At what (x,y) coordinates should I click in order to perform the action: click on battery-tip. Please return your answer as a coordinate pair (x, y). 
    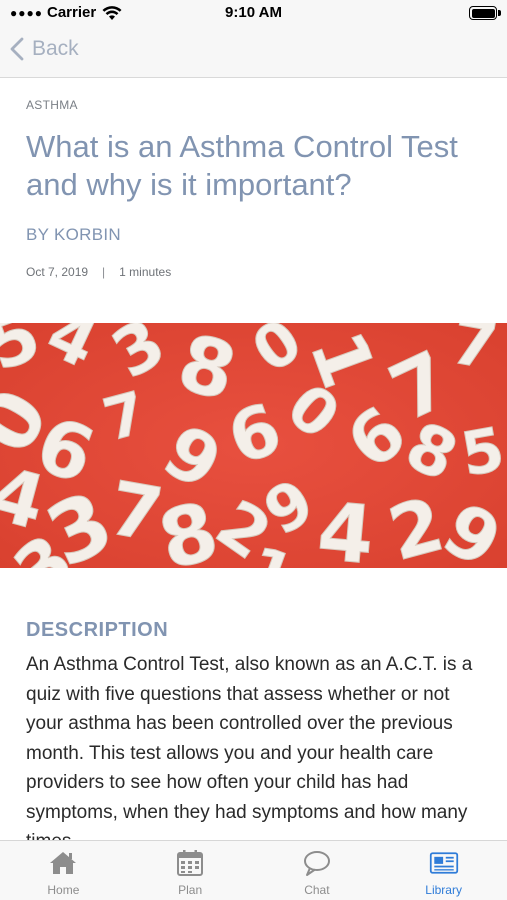
    Looking at the image, I should click on (499, 13).